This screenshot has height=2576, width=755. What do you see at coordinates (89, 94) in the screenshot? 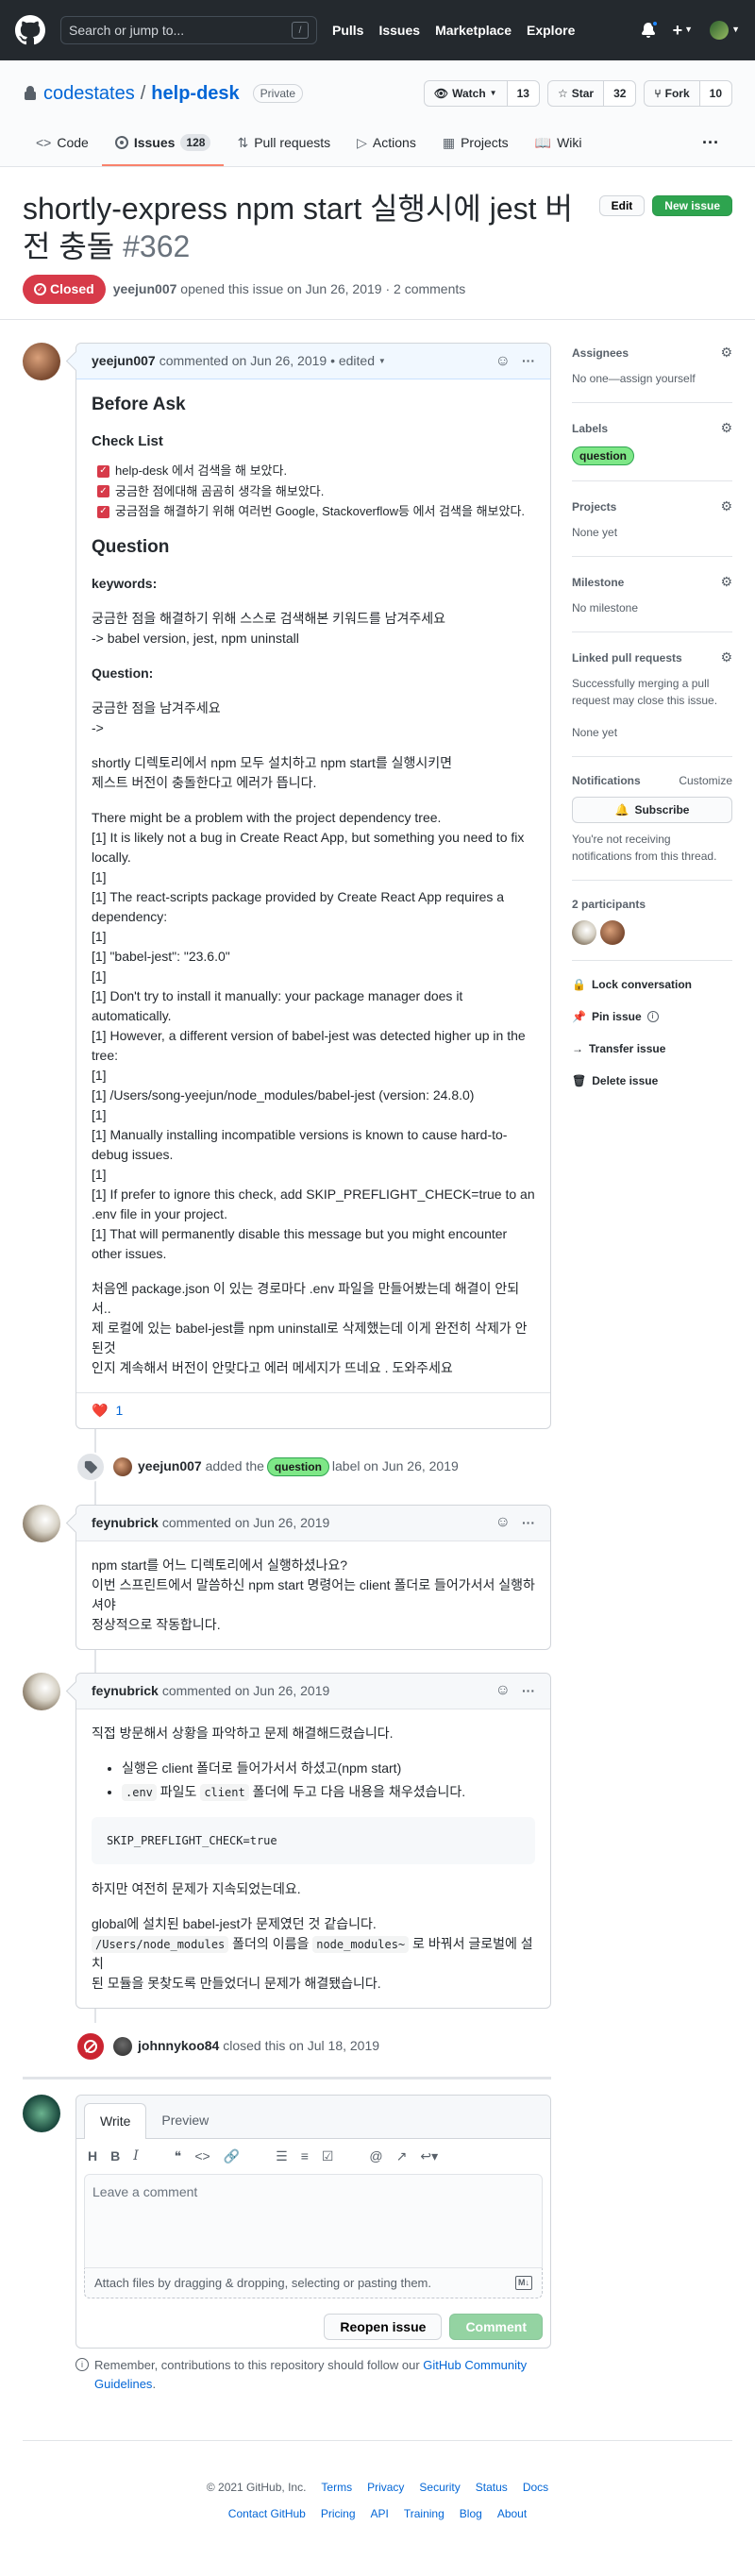
I see `repo-owner-link: codestates` at bounding box center [89, 94].